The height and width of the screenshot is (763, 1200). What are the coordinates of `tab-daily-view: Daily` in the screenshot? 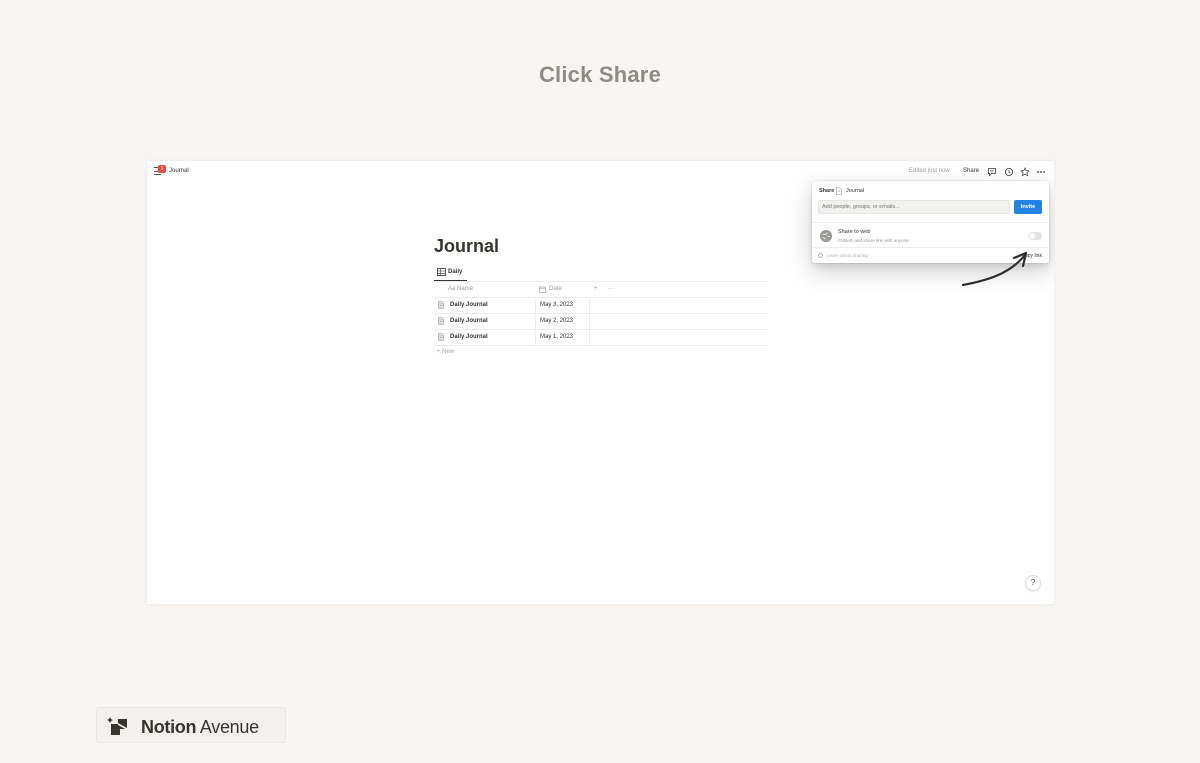 It's located at (450, 273).